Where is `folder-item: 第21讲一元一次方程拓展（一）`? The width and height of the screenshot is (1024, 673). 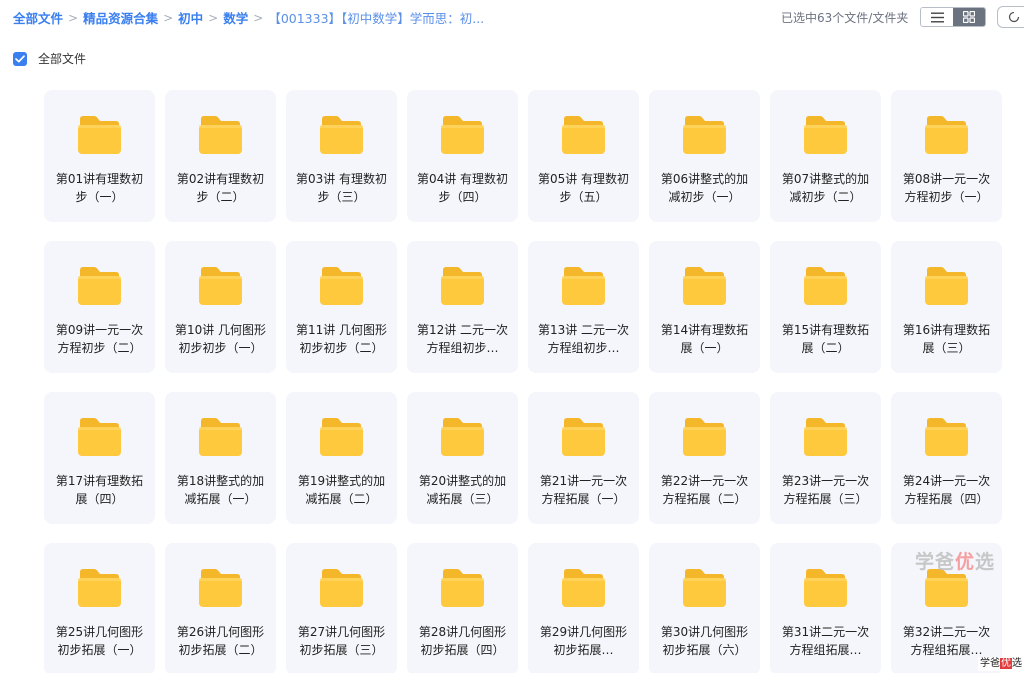 folder-item: 第21讲一元一次方程拓展（一） is located at coordinates (583, 458).